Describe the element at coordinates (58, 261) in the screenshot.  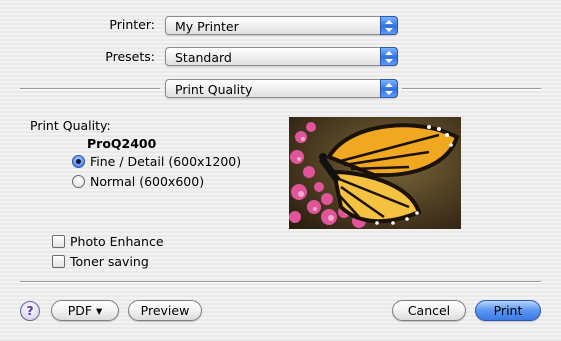
I see `toner-saving-checkbox` at that location.